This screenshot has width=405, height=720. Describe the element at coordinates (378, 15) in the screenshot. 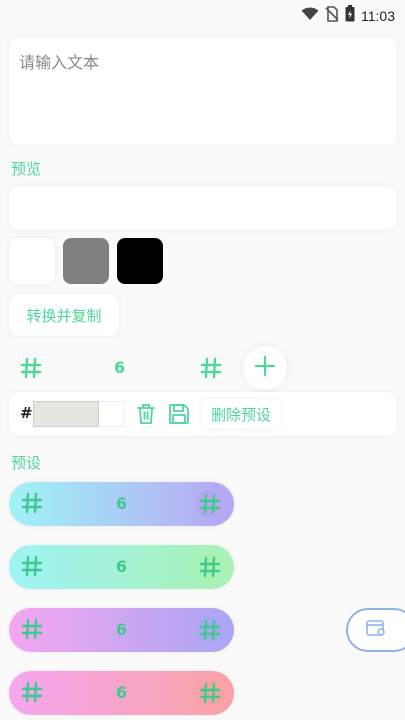

I see `status-time: 11:03` at that location.